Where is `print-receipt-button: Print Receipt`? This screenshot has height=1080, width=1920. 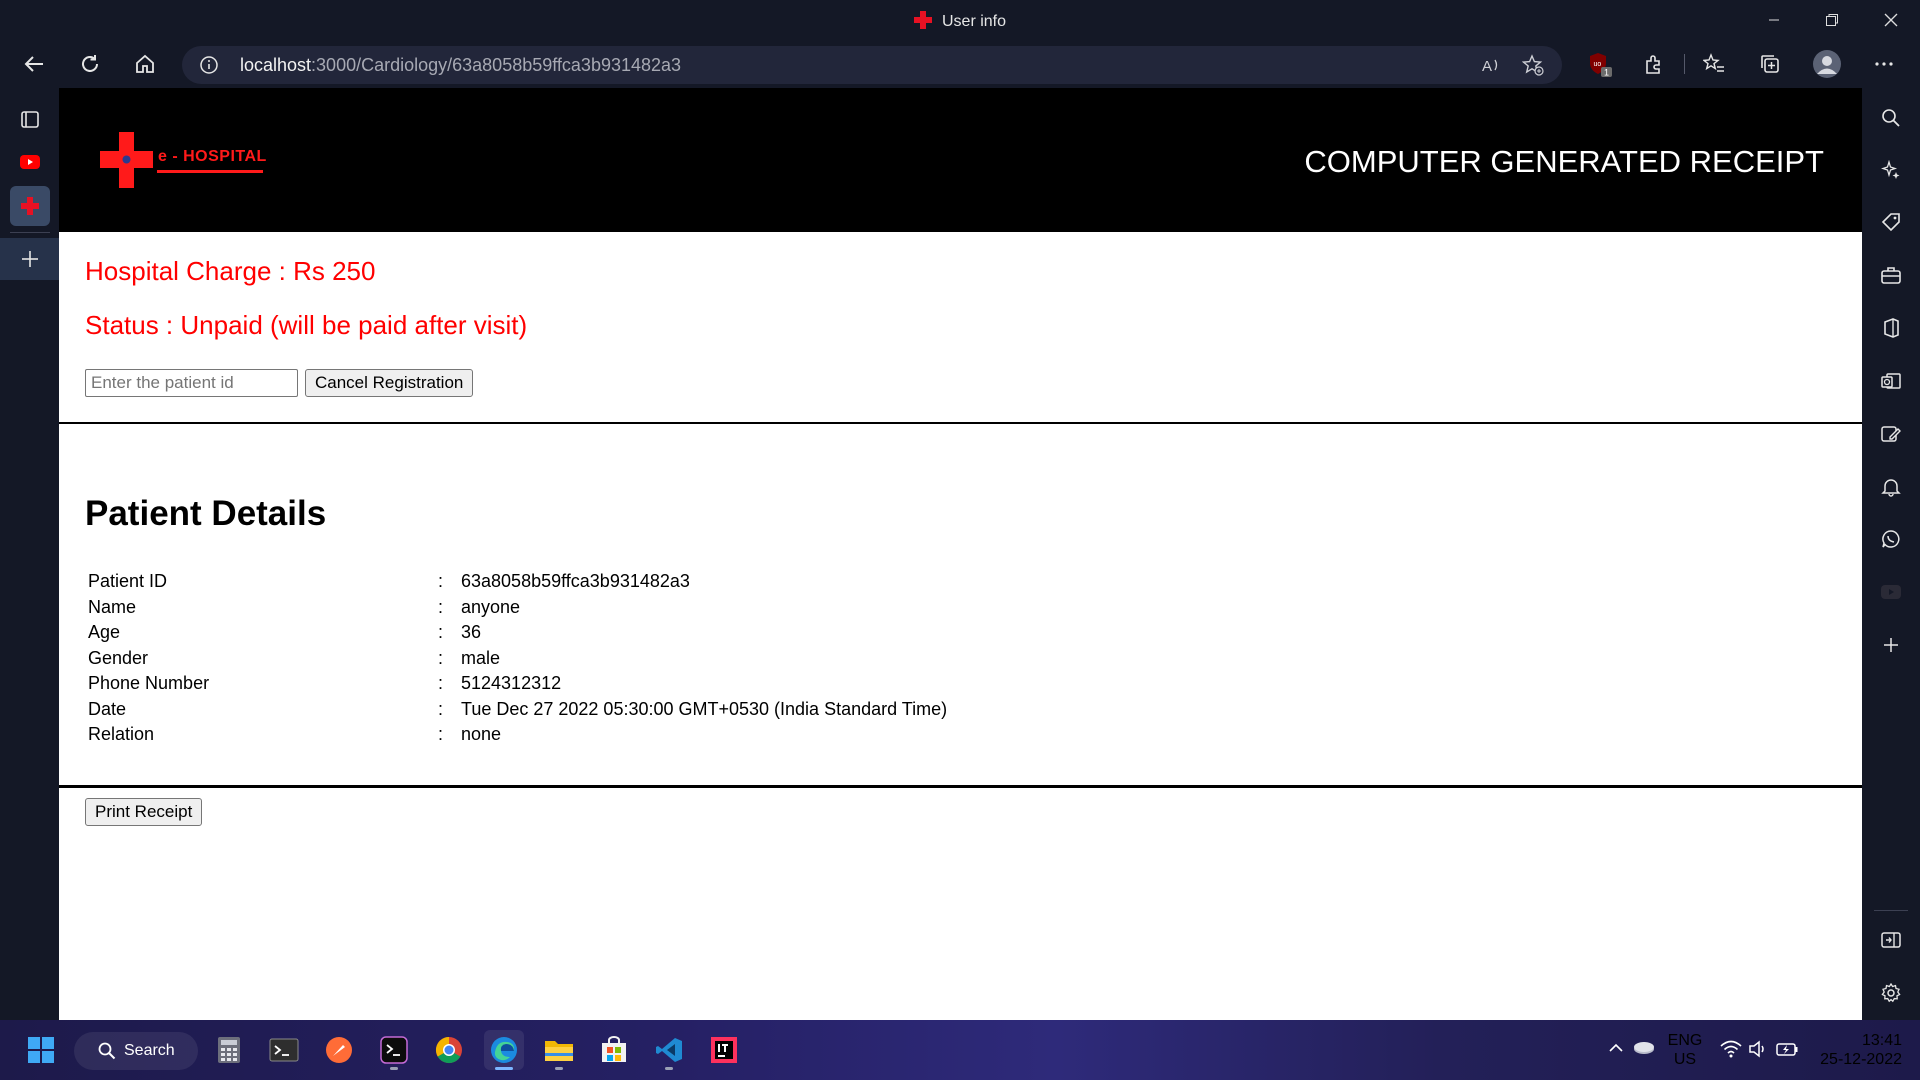 print-receipt-button: Print Receipt is located at coordinates (144, 812).